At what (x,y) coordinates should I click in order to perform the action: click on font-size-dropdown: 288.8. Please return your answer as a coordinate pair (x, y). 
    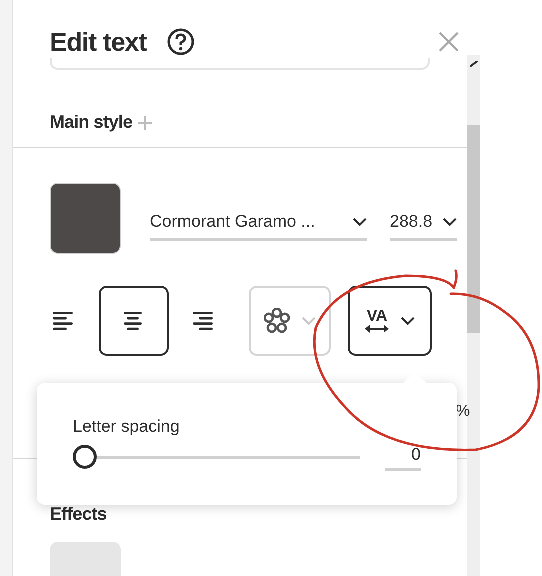
    Looking at the image, I should click on (423, 223).